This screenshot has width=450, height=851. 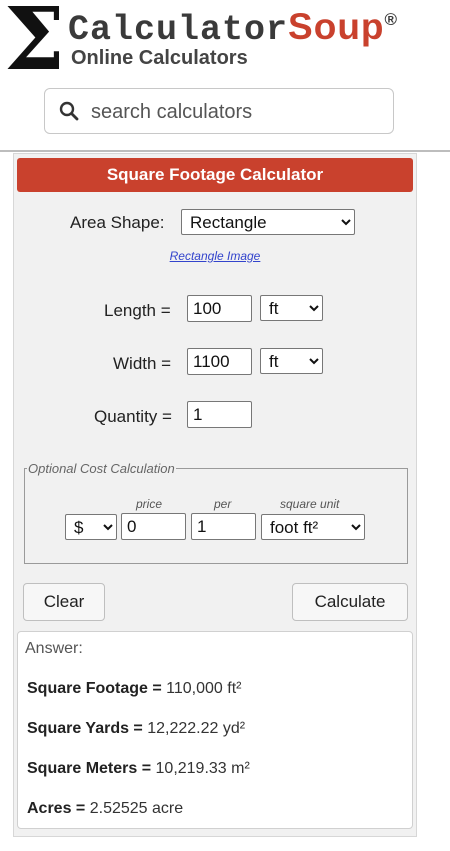 What do you see at coordinates (215, 175) in the screenshot?
I see `calculator-title: Square Footage Calculator` at bounding box center [215, 175].